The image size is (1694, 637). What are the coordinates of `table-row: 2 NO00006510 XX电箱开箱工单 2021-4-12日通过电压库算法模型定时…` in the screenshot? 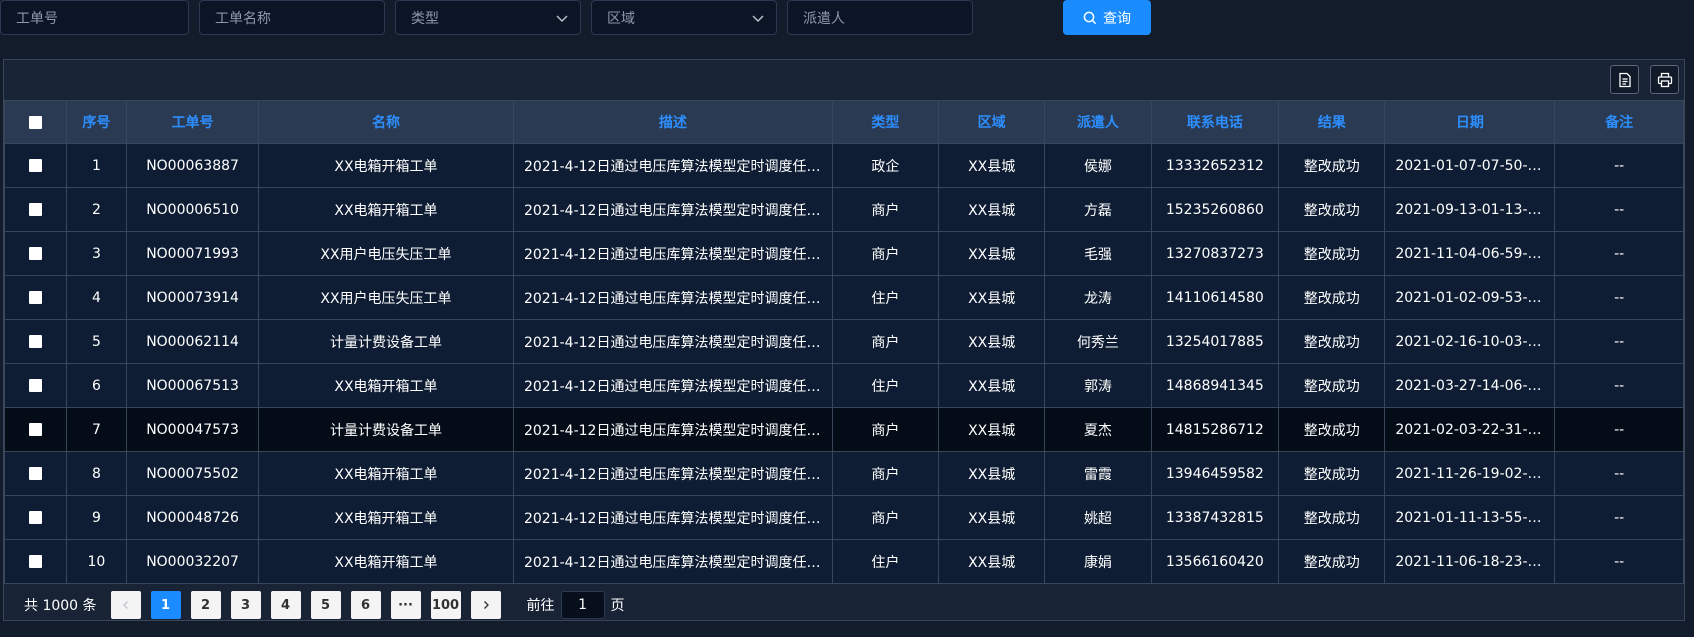 It's located at (844, 209).